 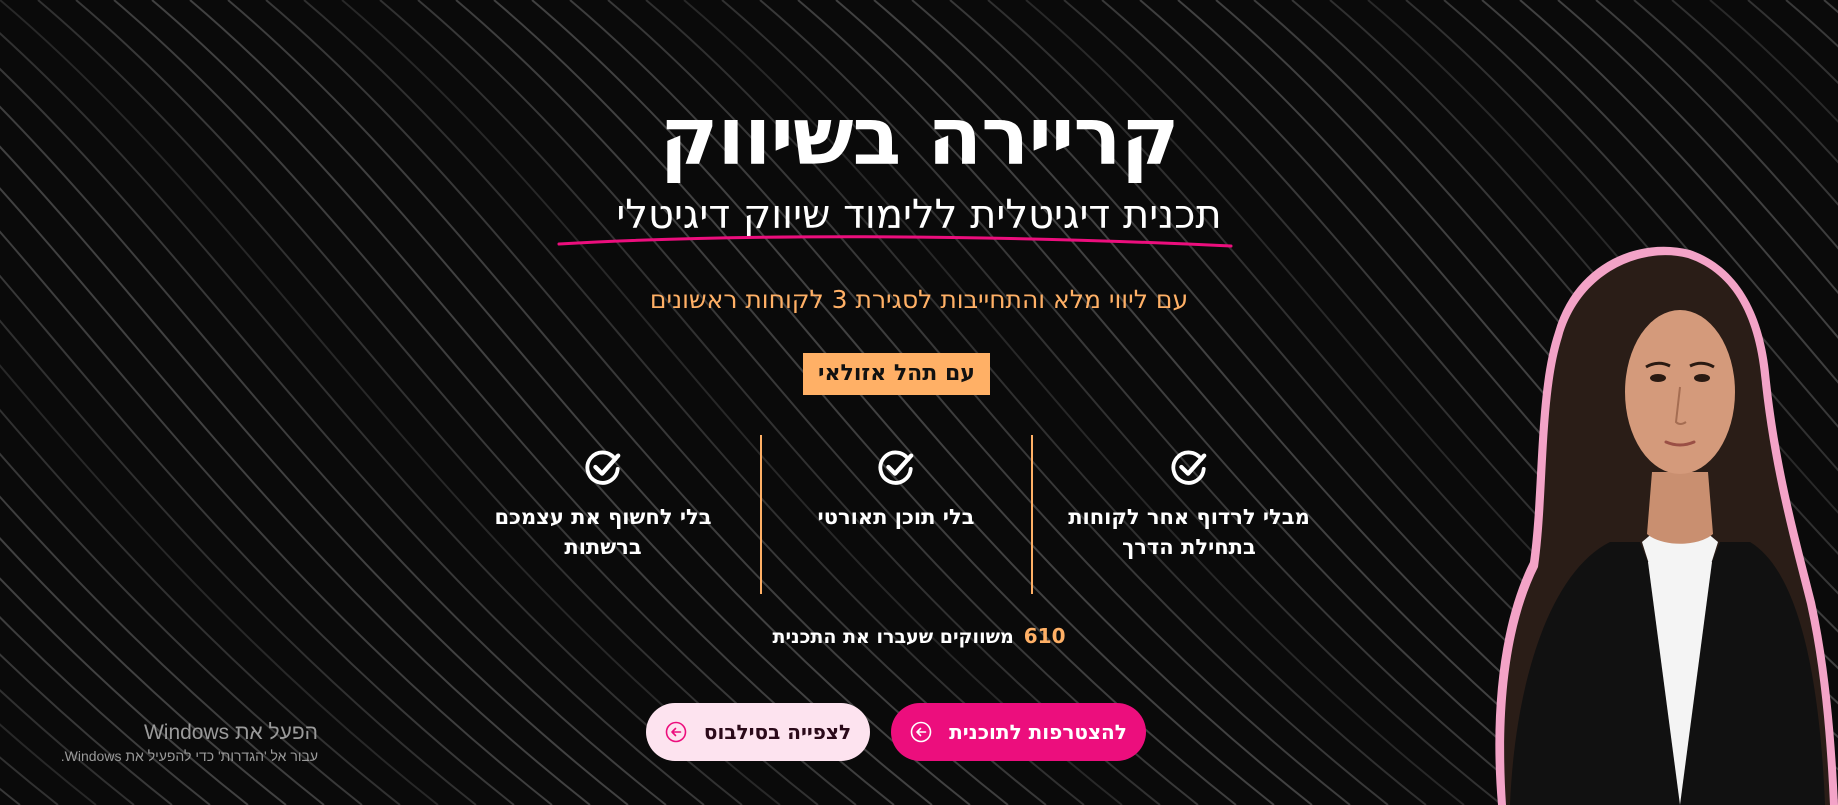 I want to click on watermark-title: הפעל את Windows, so click(x=230, y=732).